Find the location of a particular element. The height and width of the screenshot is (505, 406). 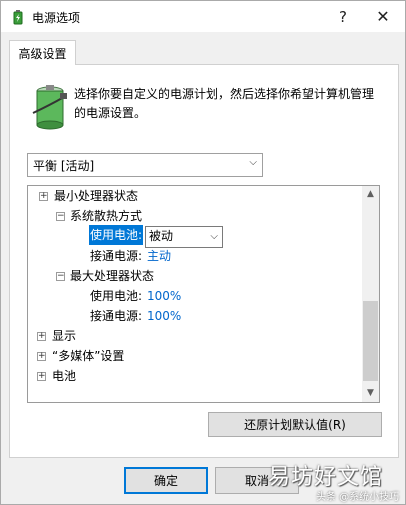

tree-item-cooling-policy: 系统散热方式 is located at coordinates (106, 216).